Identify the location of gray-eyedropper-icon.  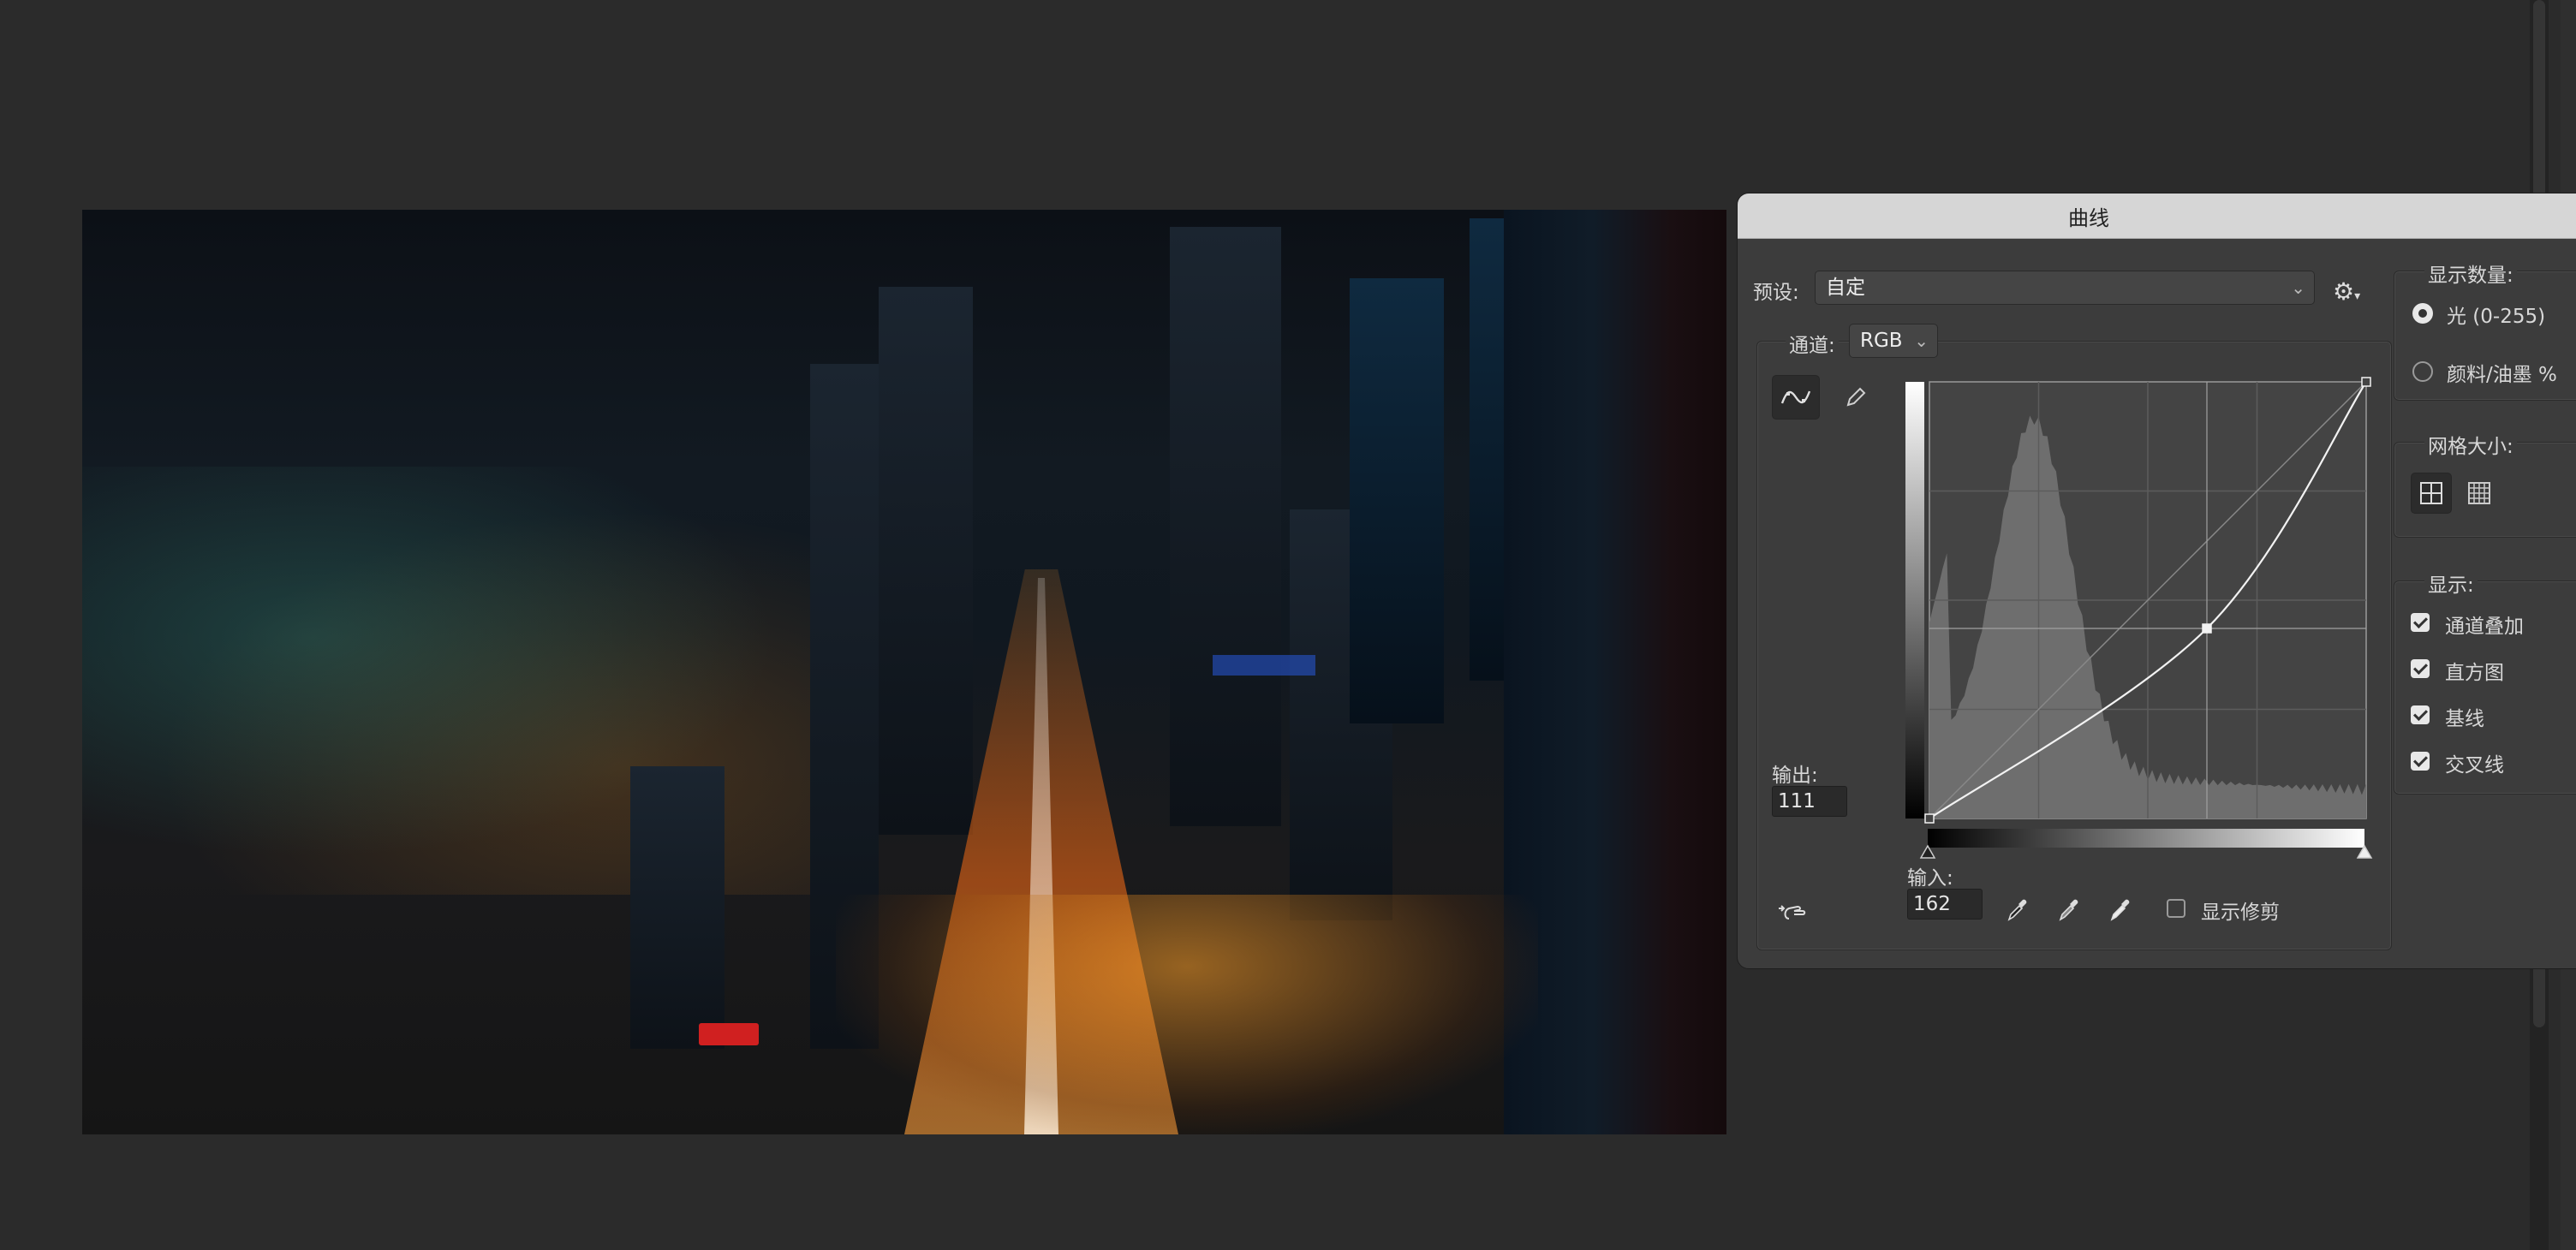
(2068, 910).